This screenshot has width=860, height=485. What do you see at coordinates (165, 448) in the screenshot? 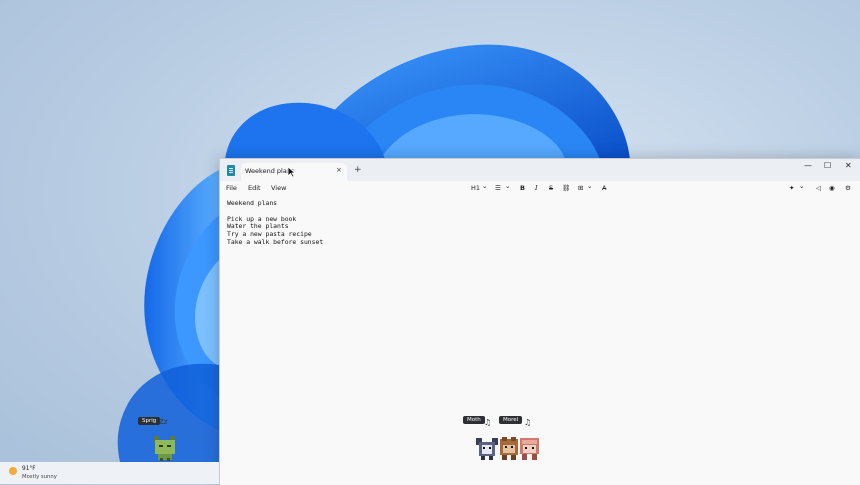
I see `pet-sprig` at bounding box center [165, 448].